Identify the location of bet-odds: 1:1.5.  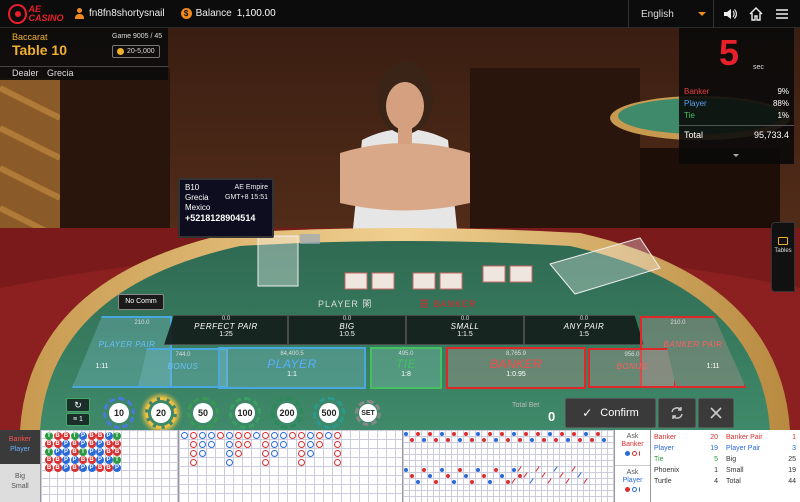
(465, 334).